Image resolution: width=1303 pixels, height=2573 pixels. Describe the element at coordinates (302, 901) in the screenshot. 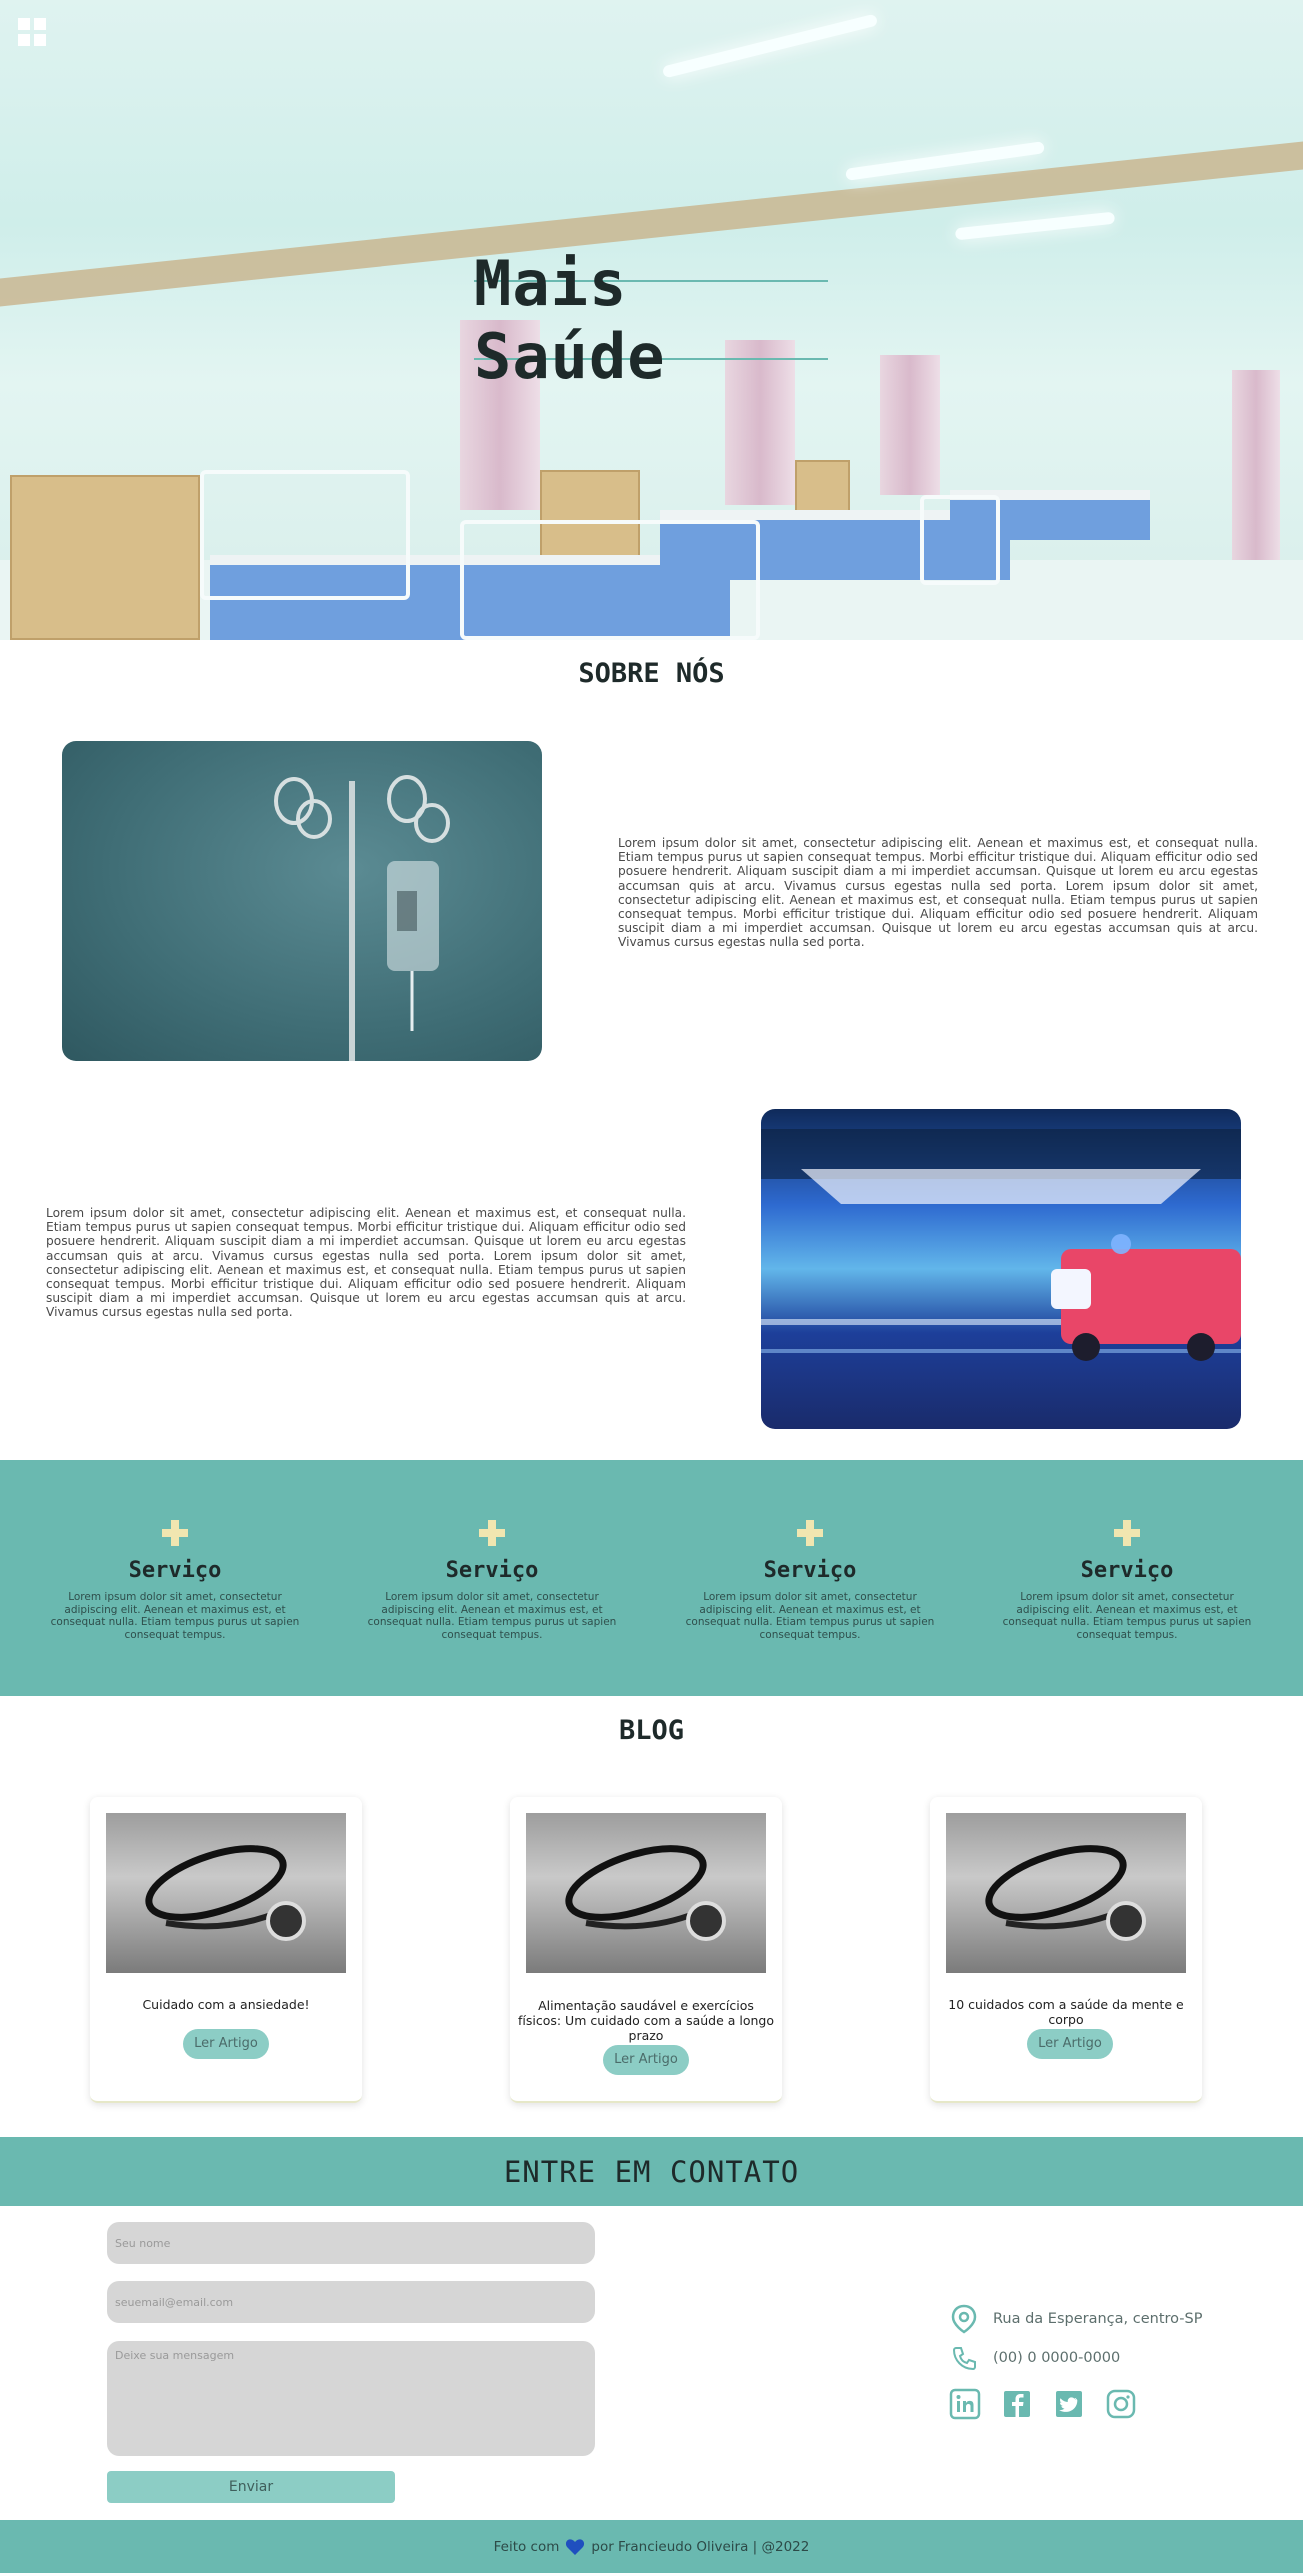

I see `iv-drip-image` at that location.